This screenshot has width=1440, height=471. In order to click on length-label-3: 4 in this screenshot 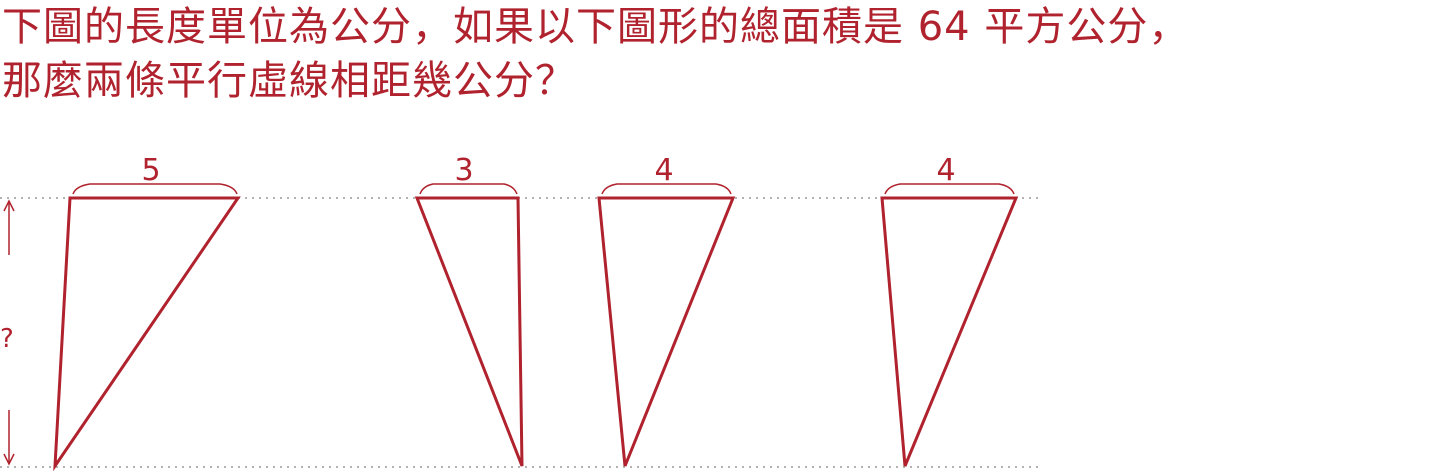, I will do `click(663, 170)`.